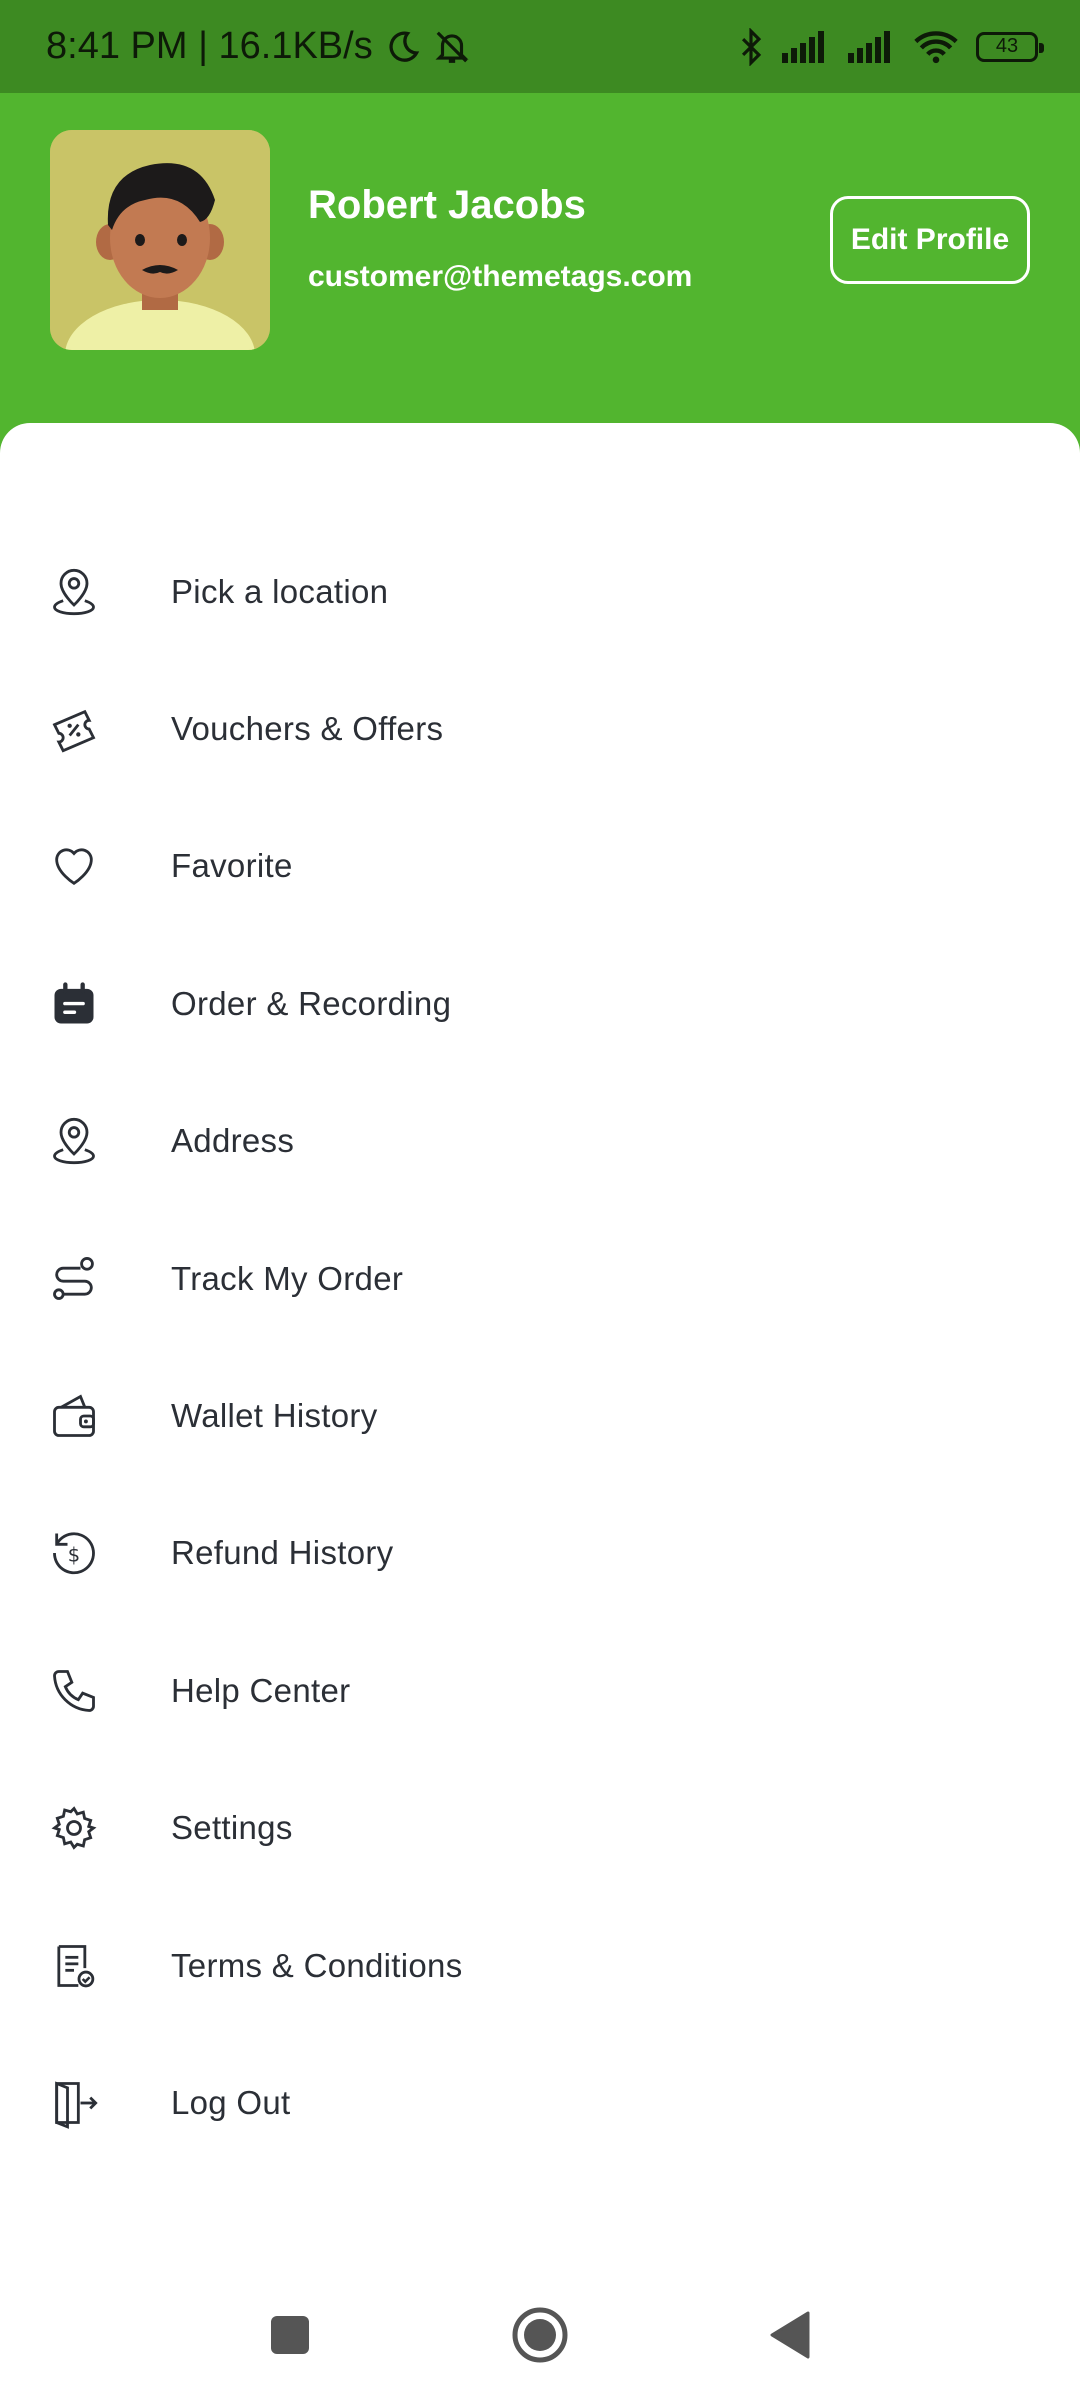 The image size is (1080, 2400). I want to click on wallet-icon, so click(74, 1416).